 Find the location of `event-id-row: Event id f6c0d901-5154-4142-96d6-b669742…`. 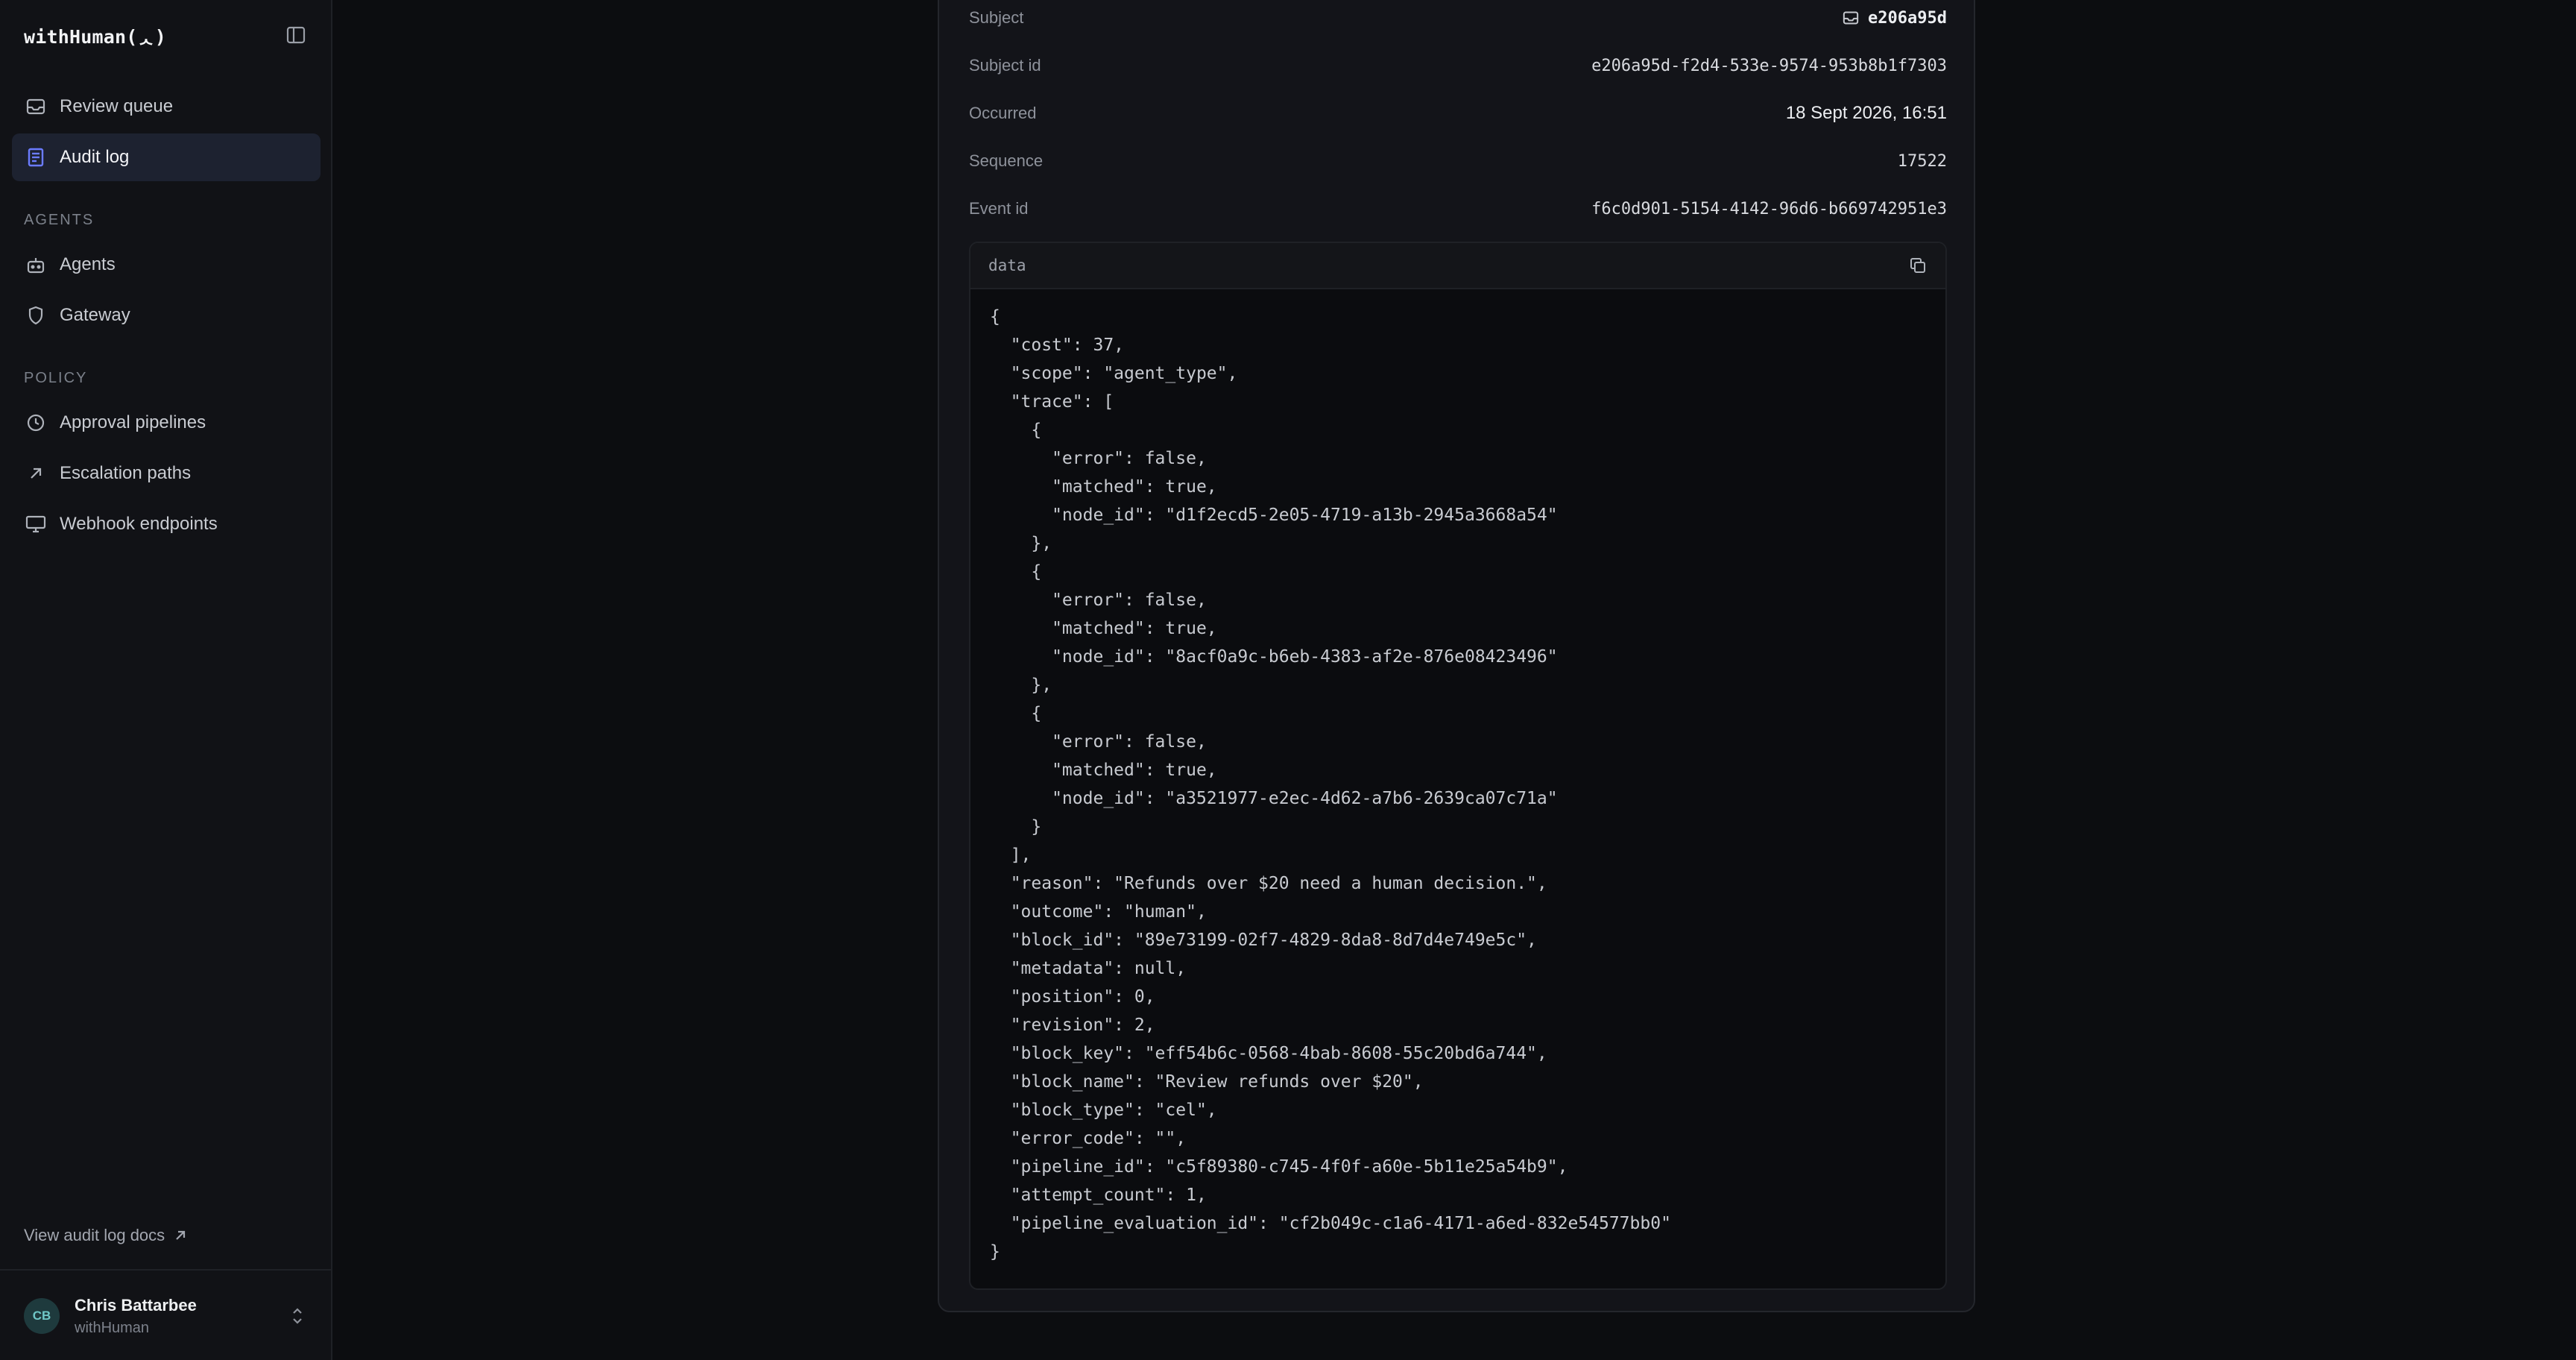

event-id-row: Event id f6c0d901-5154-4142-96d6-b669742… is located at coordinates (1458, 209).